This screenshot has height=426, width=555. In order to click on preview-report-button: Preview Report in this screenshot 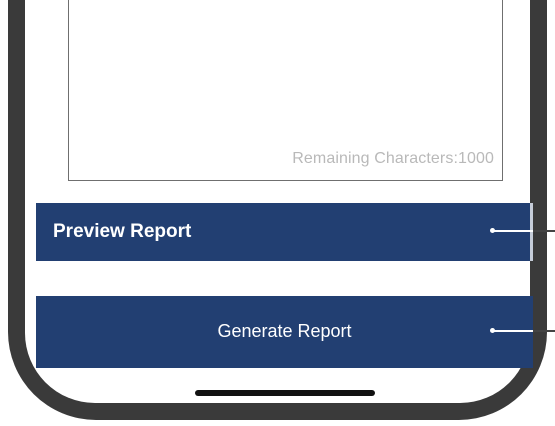, I will do `click(284, 232)`.